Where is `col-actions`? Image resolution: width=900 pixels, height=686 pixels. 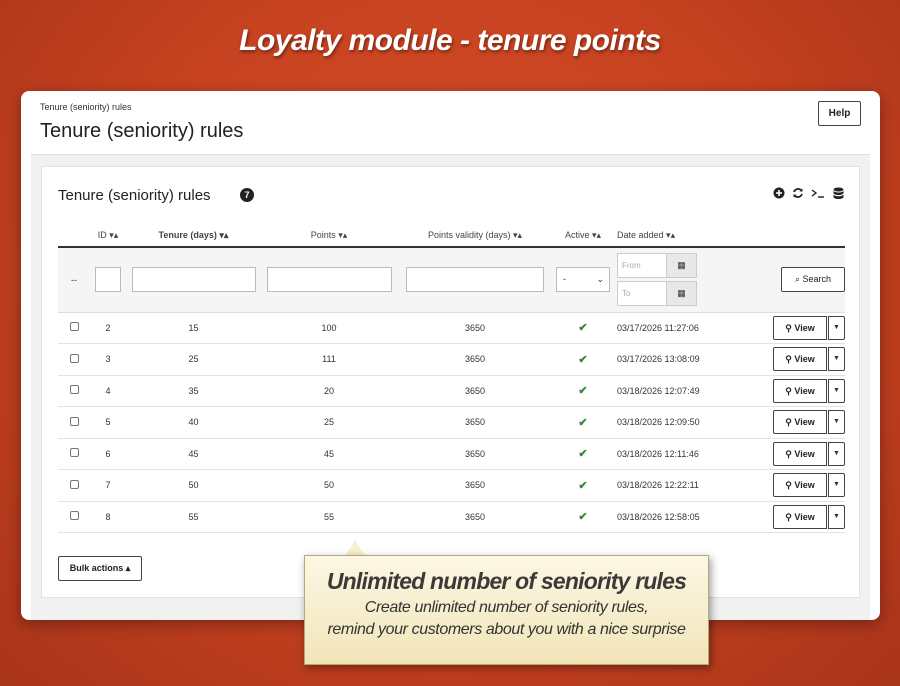 col-actions is located at coordinates (800, 236).